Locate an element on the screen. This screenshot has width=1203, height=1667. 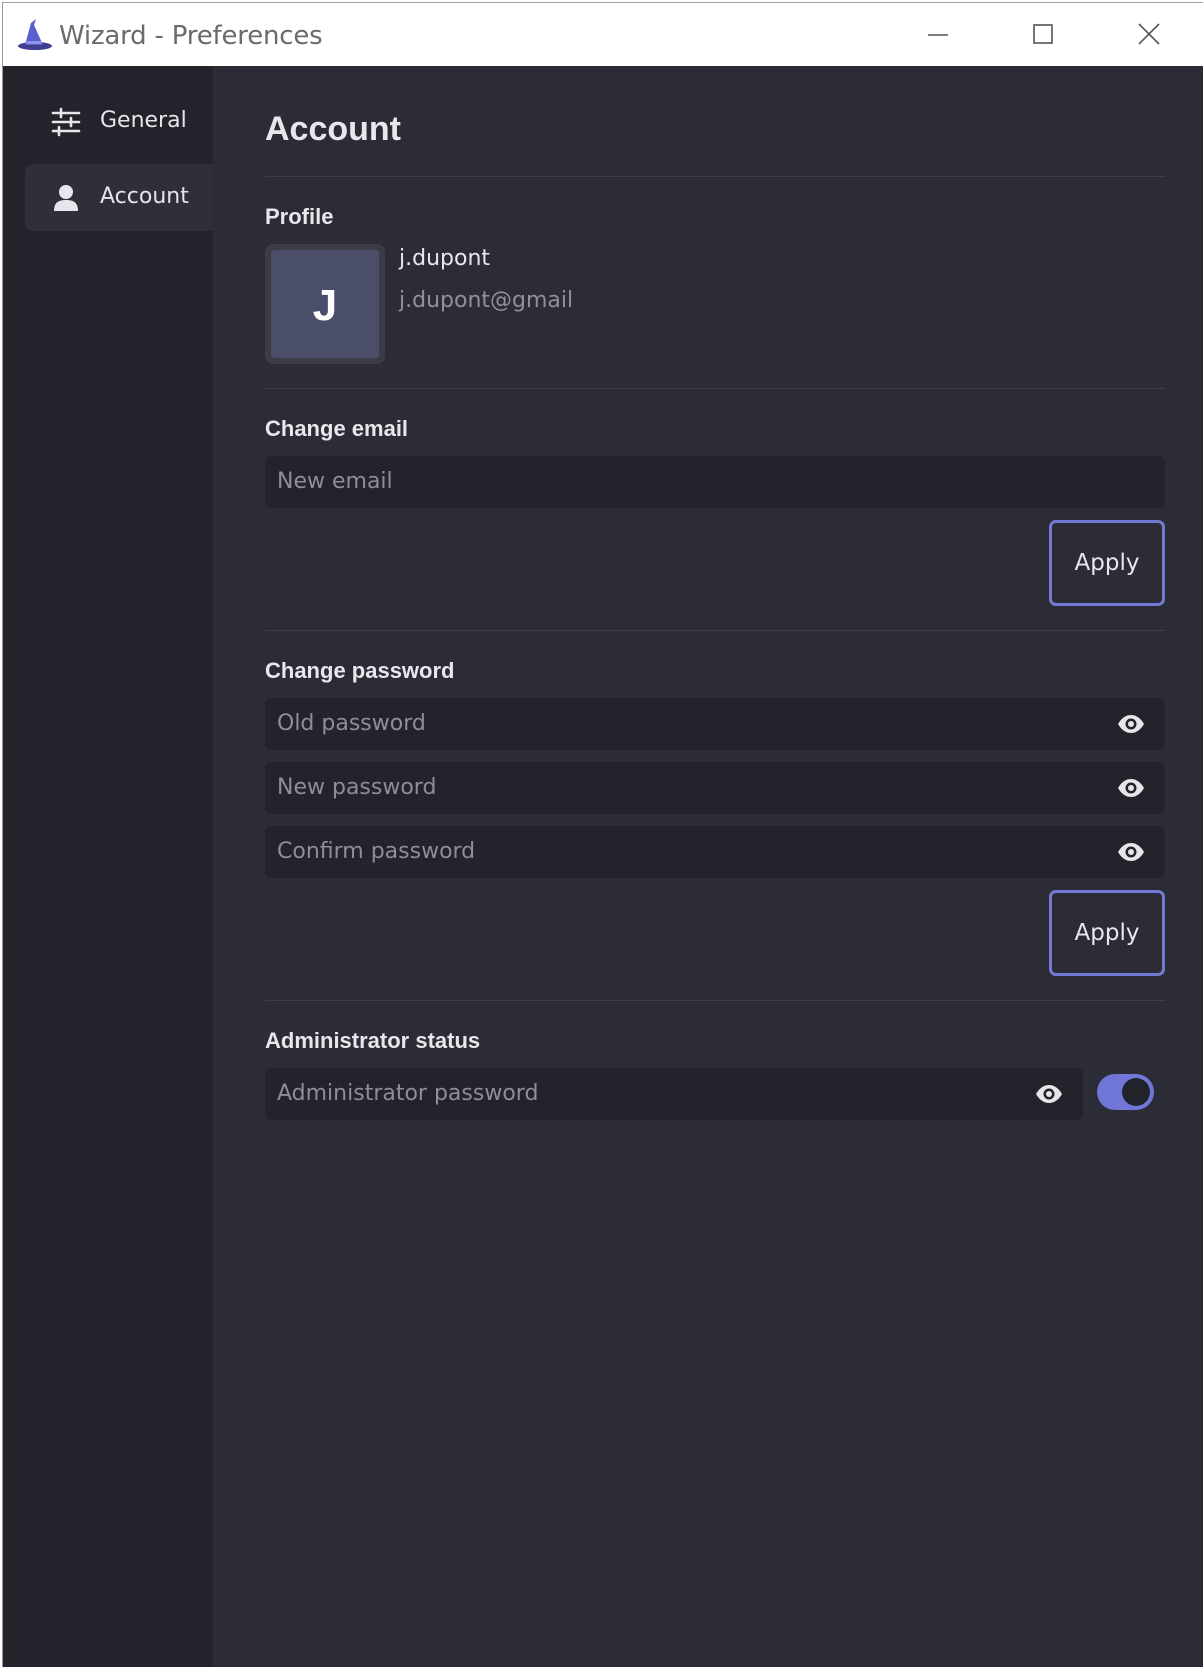
sidebar-item-account: Account is located at coordinates (119, 197).